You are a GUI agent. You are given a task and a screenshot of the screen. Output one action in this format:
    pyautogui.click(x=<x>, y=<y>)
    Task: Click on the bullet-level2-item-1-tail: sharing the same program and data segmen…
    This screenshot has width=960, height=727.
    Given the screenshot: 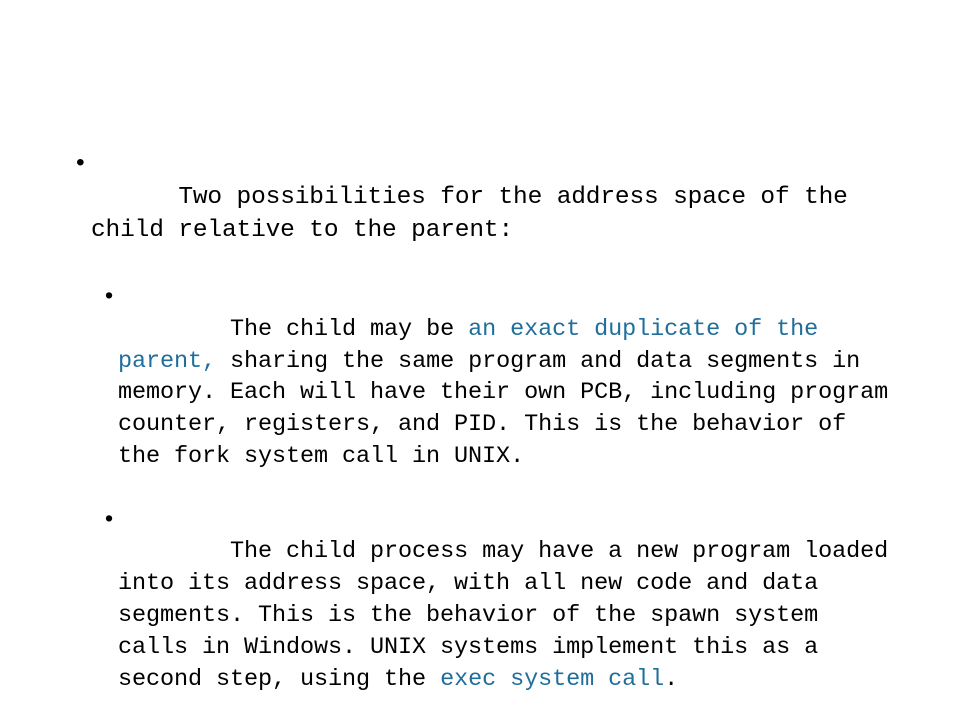 What is the action you would take?
    pyautogui.click(x=510, y=408)
    